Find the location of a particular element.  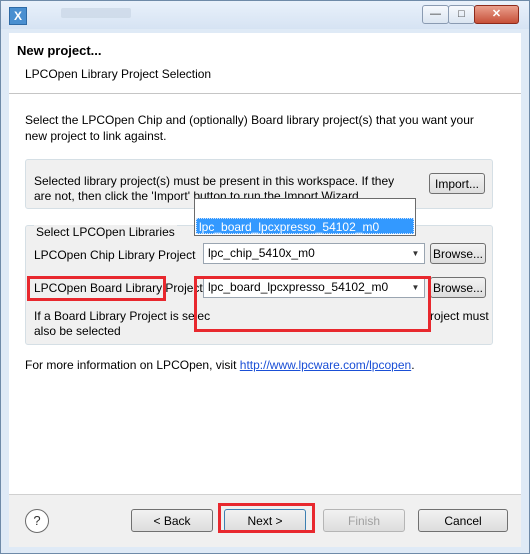

chip-library-label: LPCOpen Chip Library Project is located at coordinates (115, 255).